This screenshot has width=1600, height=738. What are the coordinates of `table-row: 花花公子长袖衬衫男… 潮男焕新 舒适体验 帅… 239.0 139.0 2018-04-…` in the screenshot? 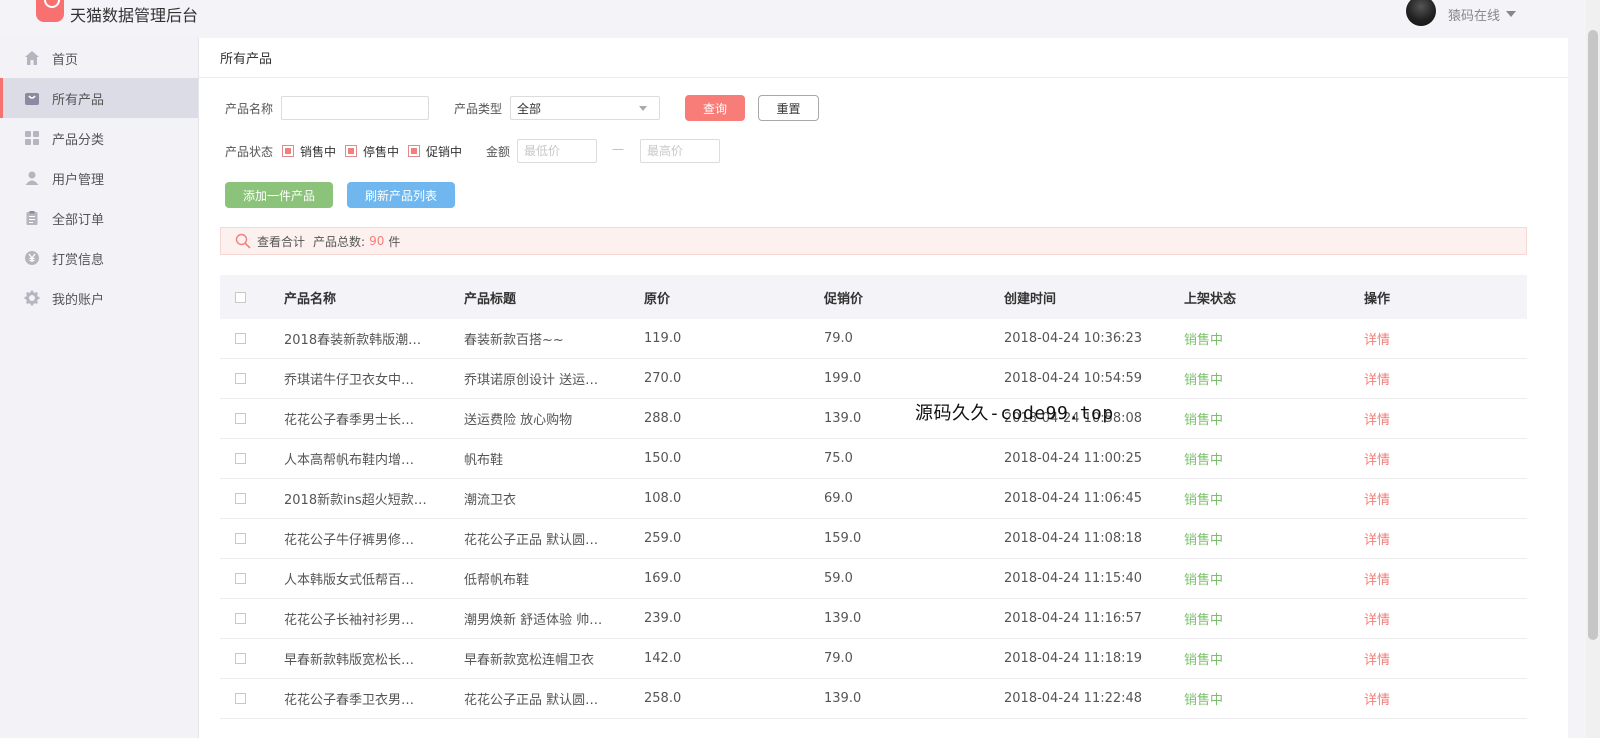 It's located at (873, 619).